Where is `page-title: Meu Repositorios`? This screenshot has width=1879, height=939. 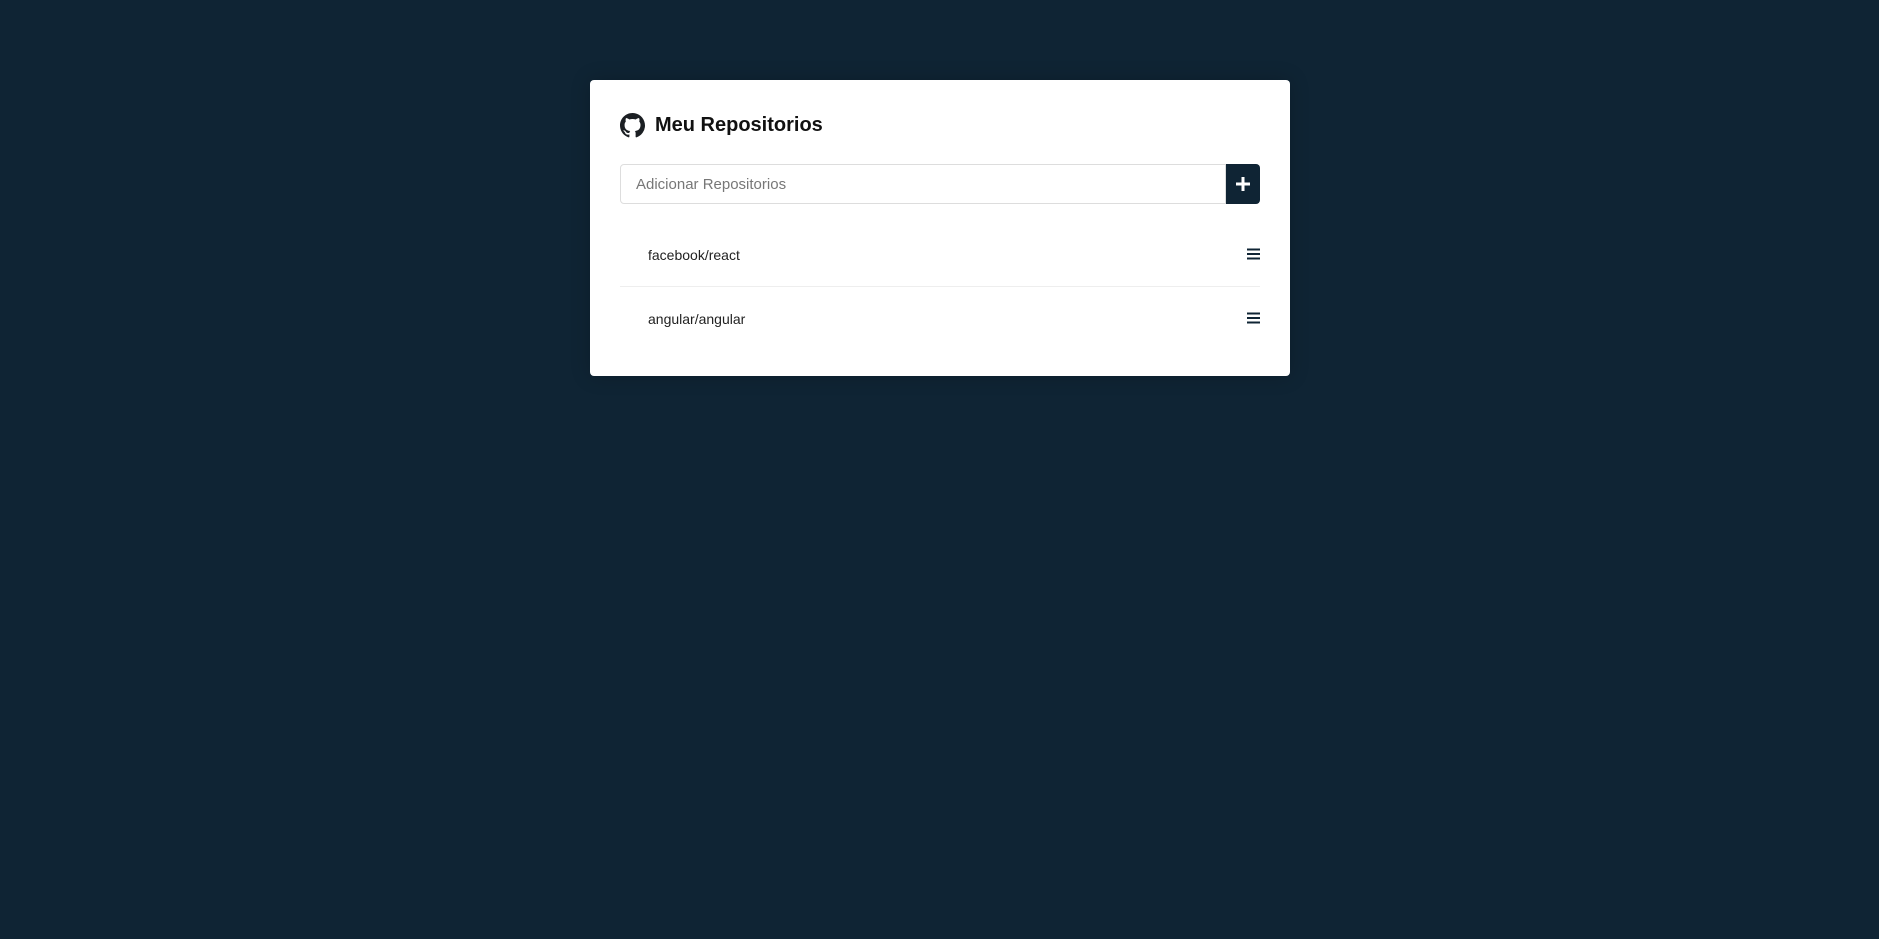 page-title: Meu Repositorios is located at coordinates (739, 124).